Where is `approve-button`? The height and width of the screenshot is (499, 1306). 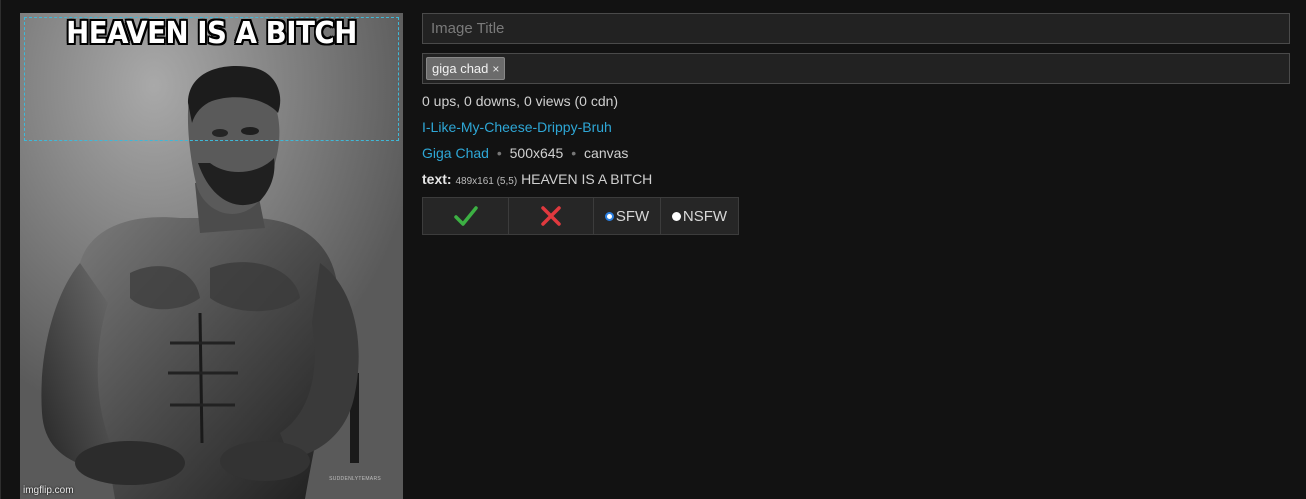
approve-button is located at coordinates (466, 216).